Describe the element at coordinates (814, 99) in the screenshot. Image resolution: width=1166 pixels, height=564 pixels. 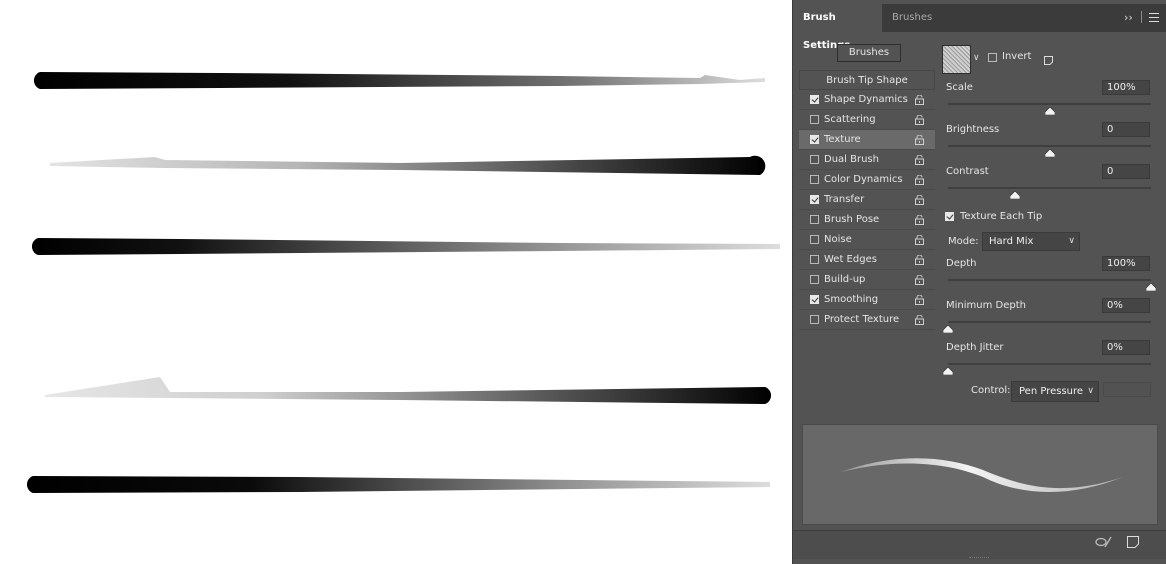
I see `shape-dynamics-checkbox` at that location.